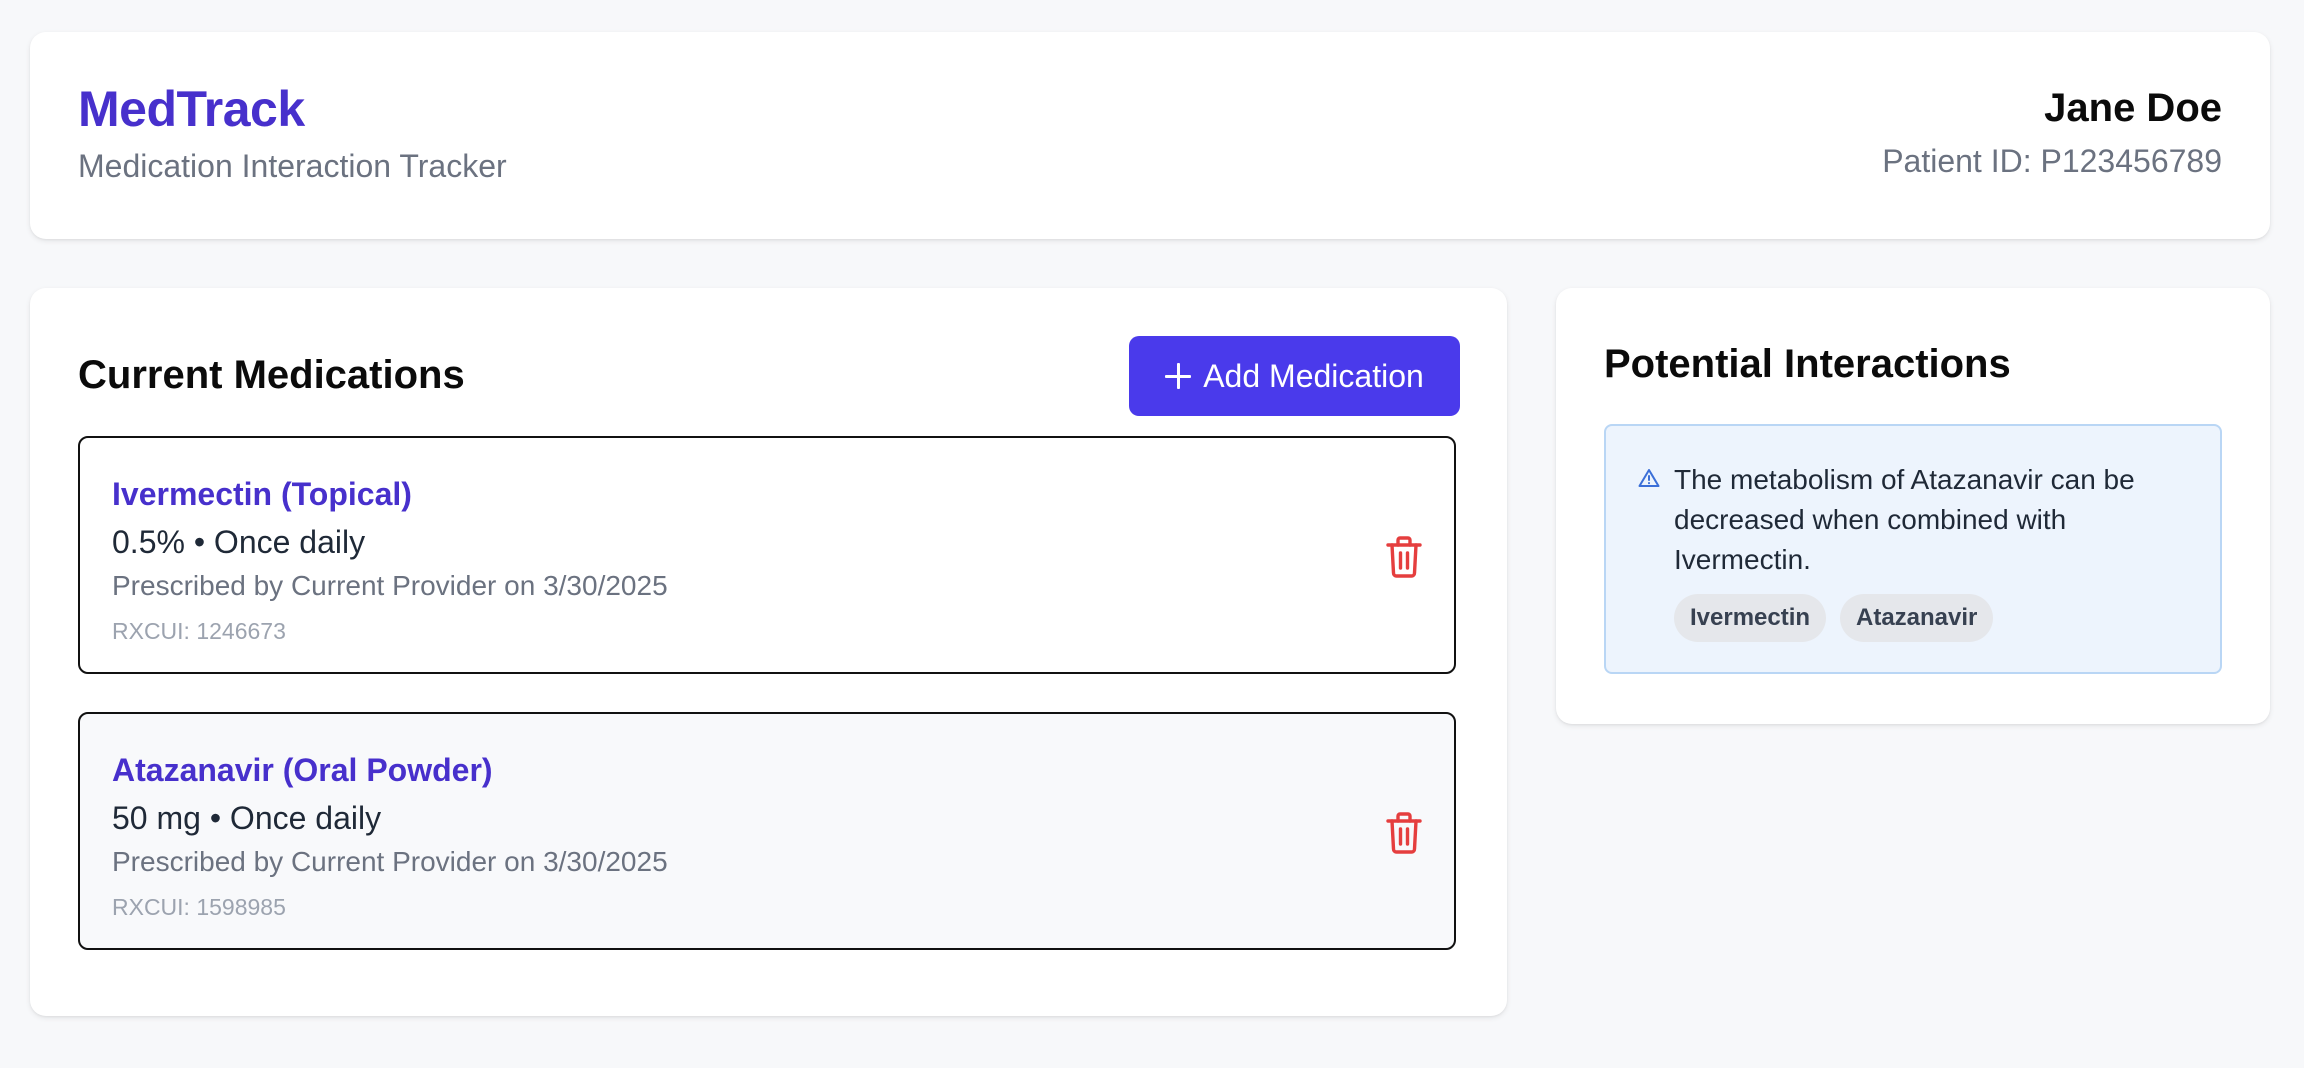  I want to click on add-medication-label: Add Medication, so click(1313, 375).